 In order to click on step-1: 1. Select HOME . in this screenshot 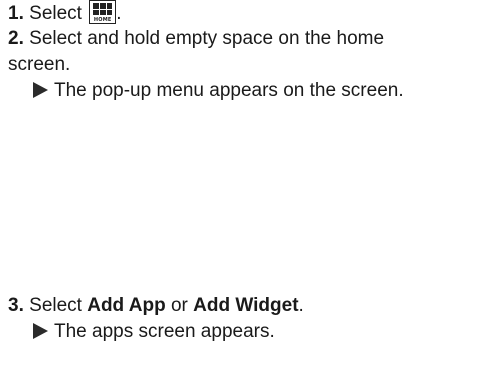, I will do `click(244, 13)`.